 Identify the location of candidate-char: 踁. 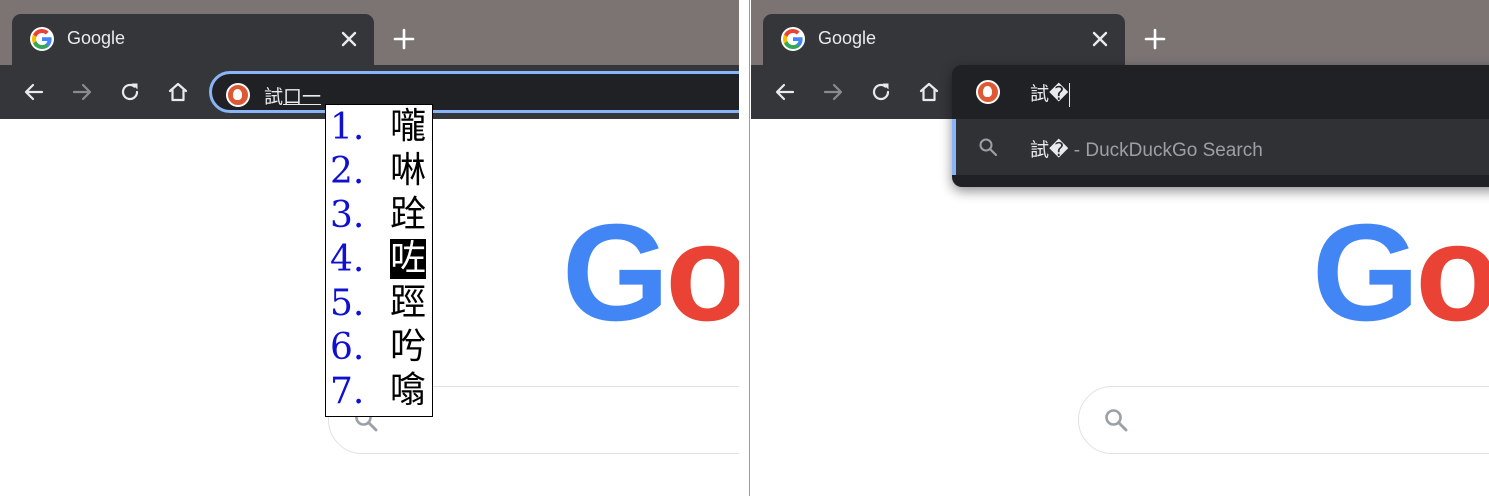
(408, 302).